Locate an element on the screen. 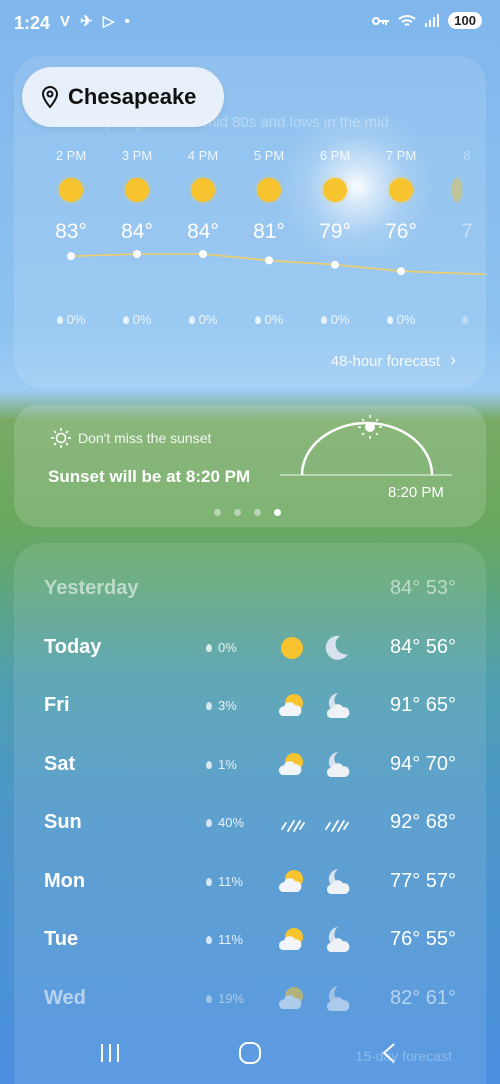 The image size is (500, 1084). daily-row: Sun 40% 92° 68° is located at coordinates (250, 823).